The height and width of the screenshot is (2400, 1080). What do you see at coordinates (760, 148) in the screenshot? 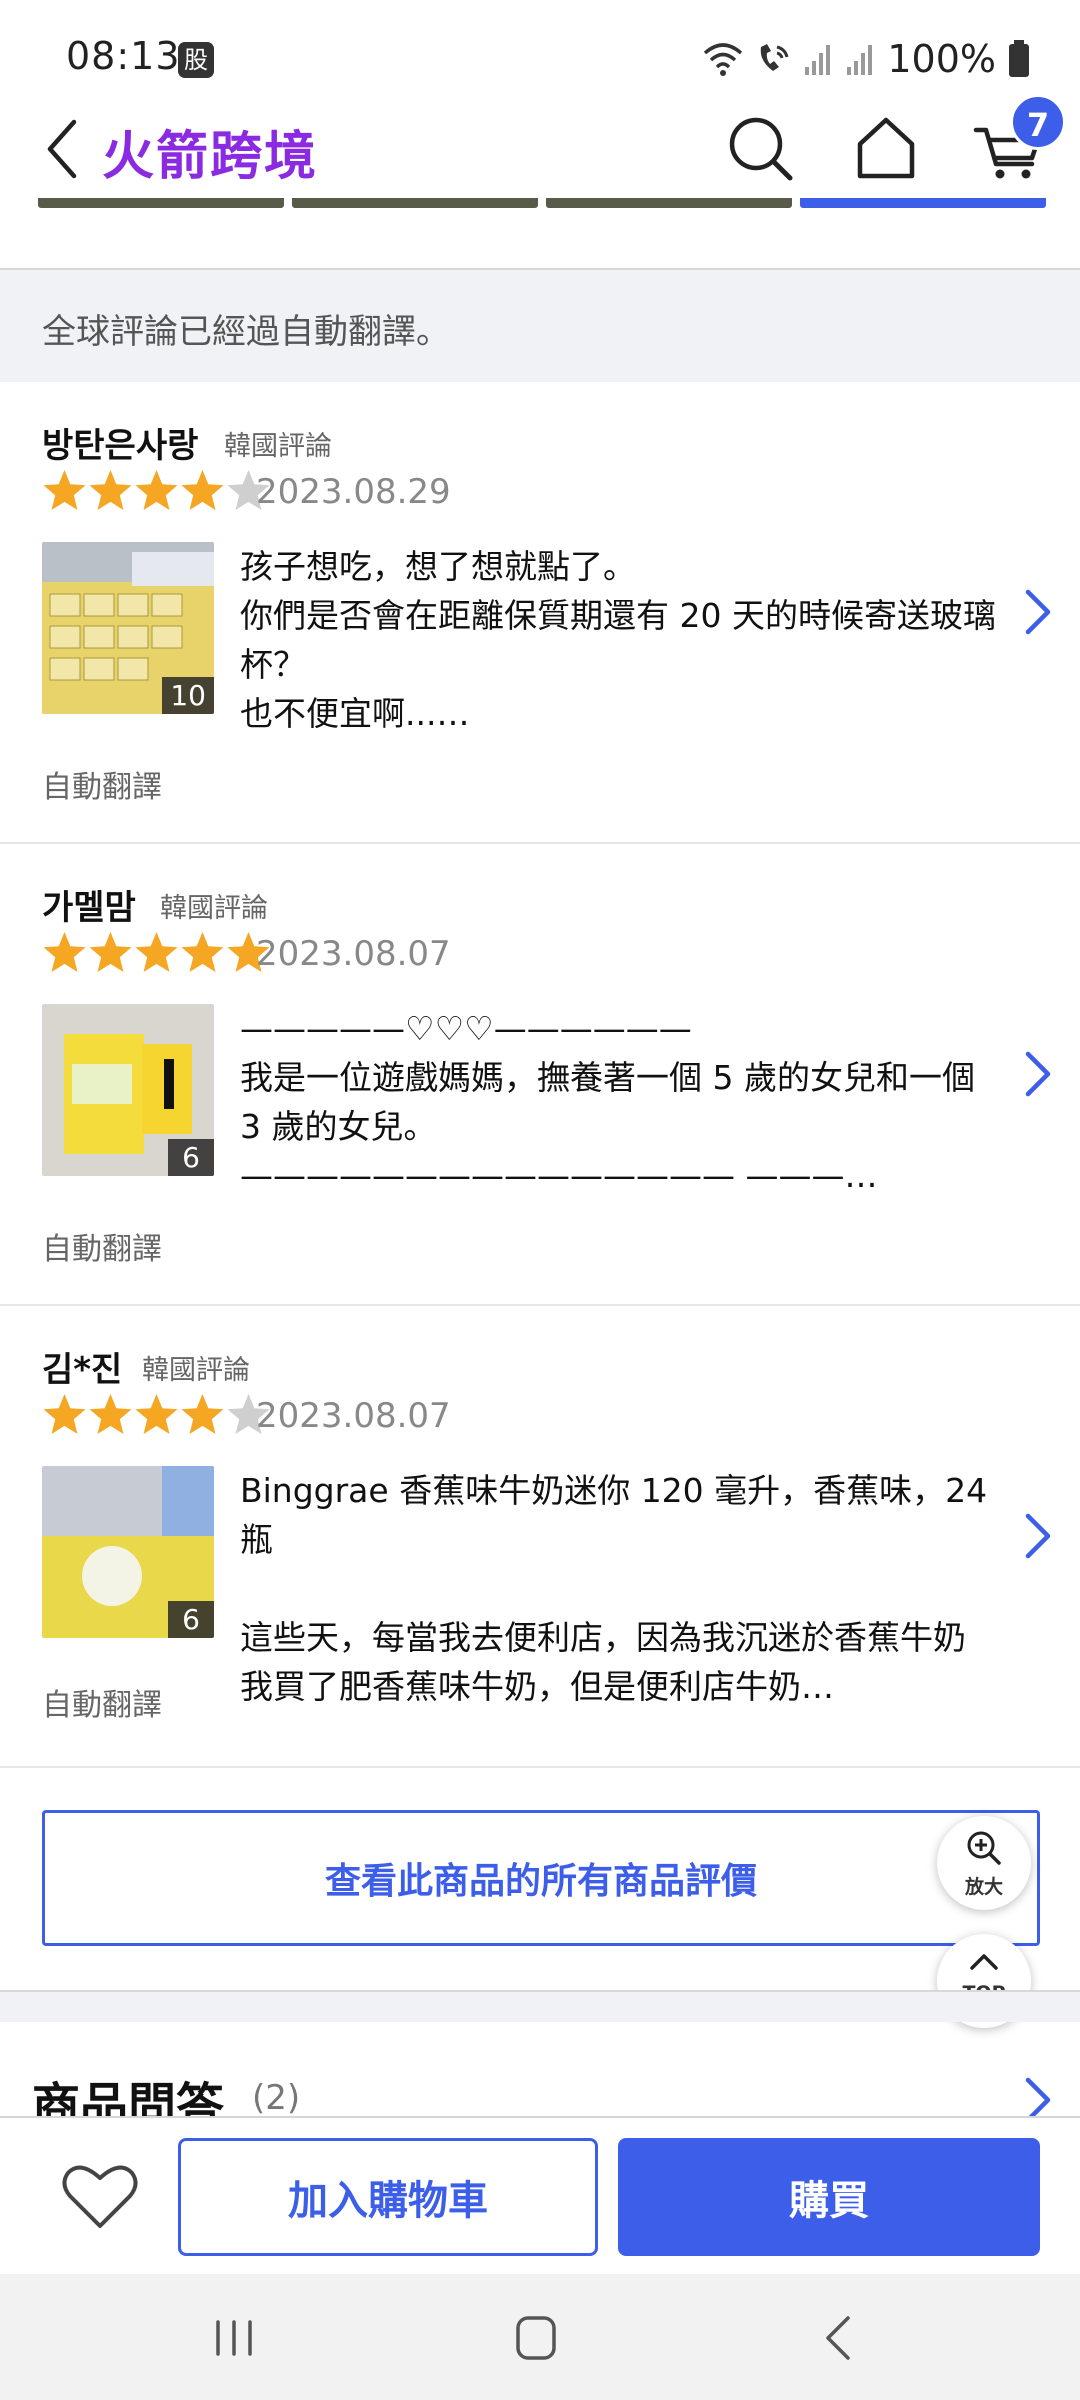
I see `search-icon` at bounding box center [760, 148].